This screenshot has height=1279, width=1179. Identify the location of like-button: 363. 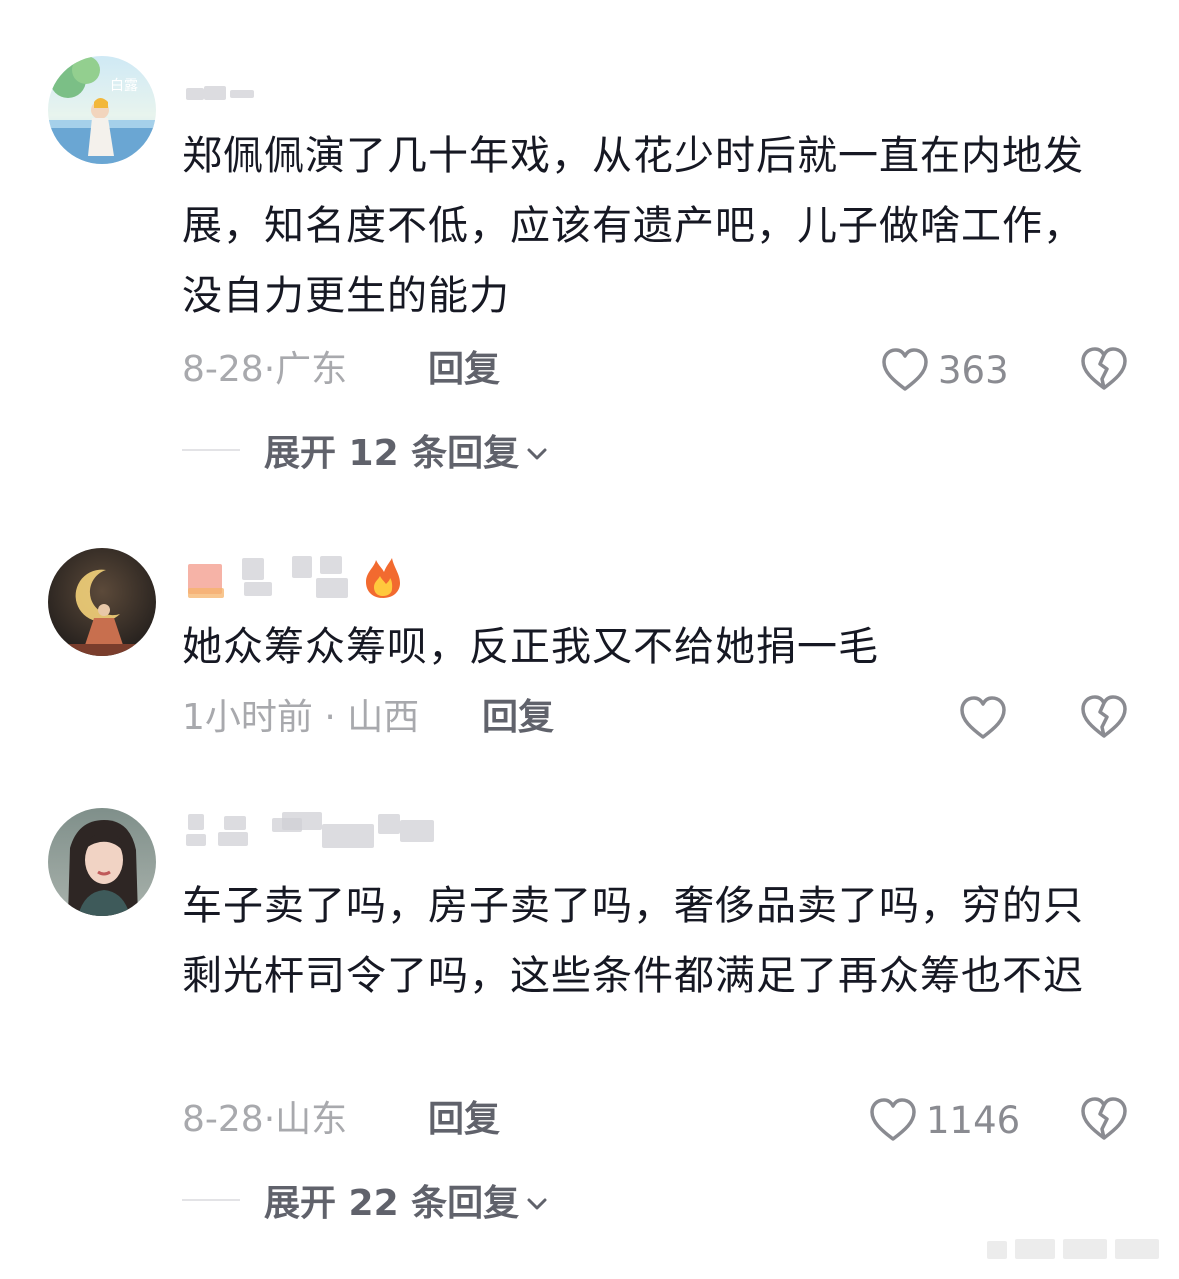
(944, 370).